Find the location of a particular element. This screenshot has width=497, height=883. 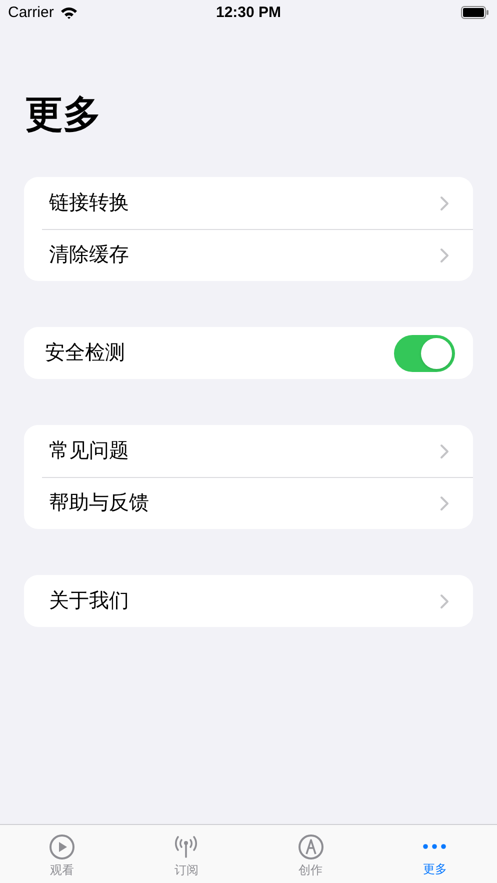

menu-row: 帮助与反馈 is located at coordinates (248, 503).